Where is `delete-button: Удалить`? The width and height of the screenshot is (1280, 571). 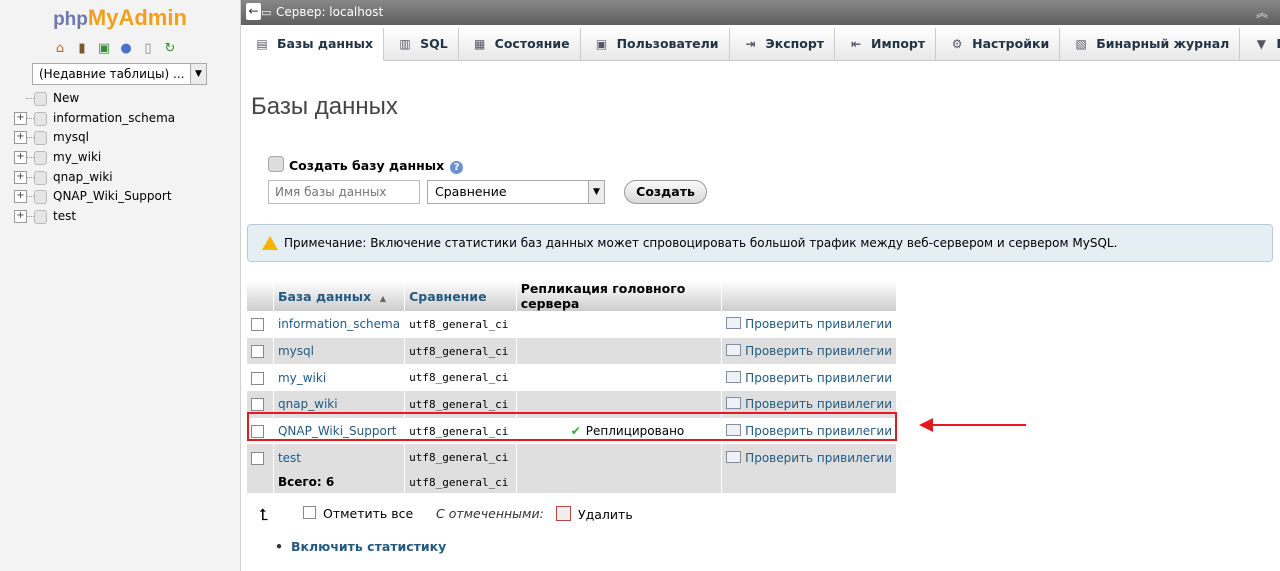 delete-button: Удалить is located at coordinates (594, 514).